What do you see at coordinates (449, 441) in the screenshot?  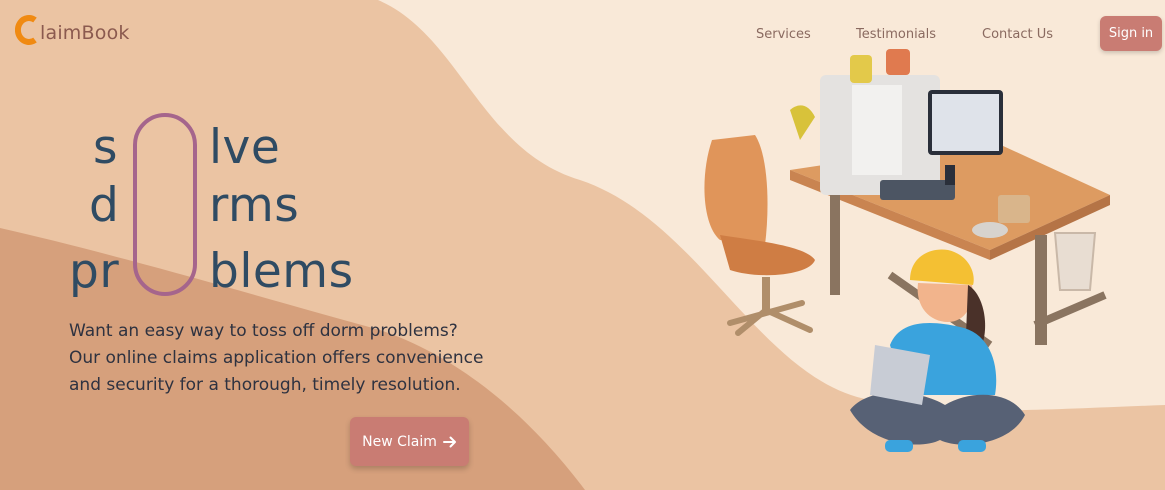 I see `arrow-right-icon` at bounding box center [449, 441].